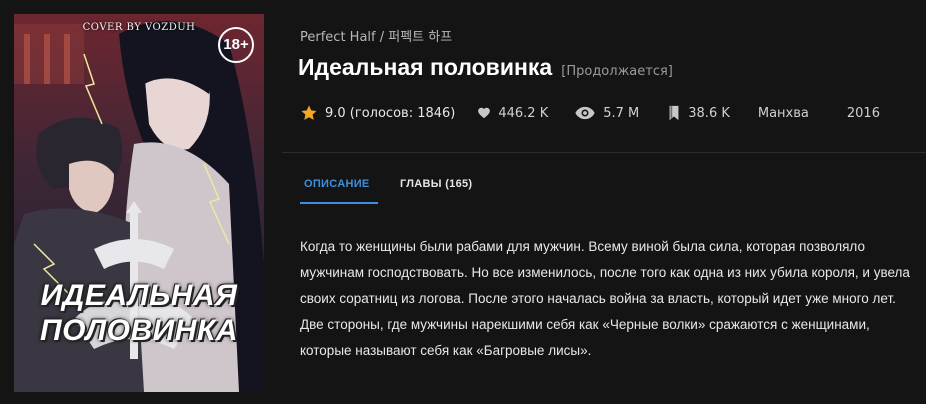 The height and width of the screenshot is (404, 926). What do you see at coordinates (617, 71) in the screenshot?
I see `status-label: [Продолжается]` at bounding box center [617, 71].